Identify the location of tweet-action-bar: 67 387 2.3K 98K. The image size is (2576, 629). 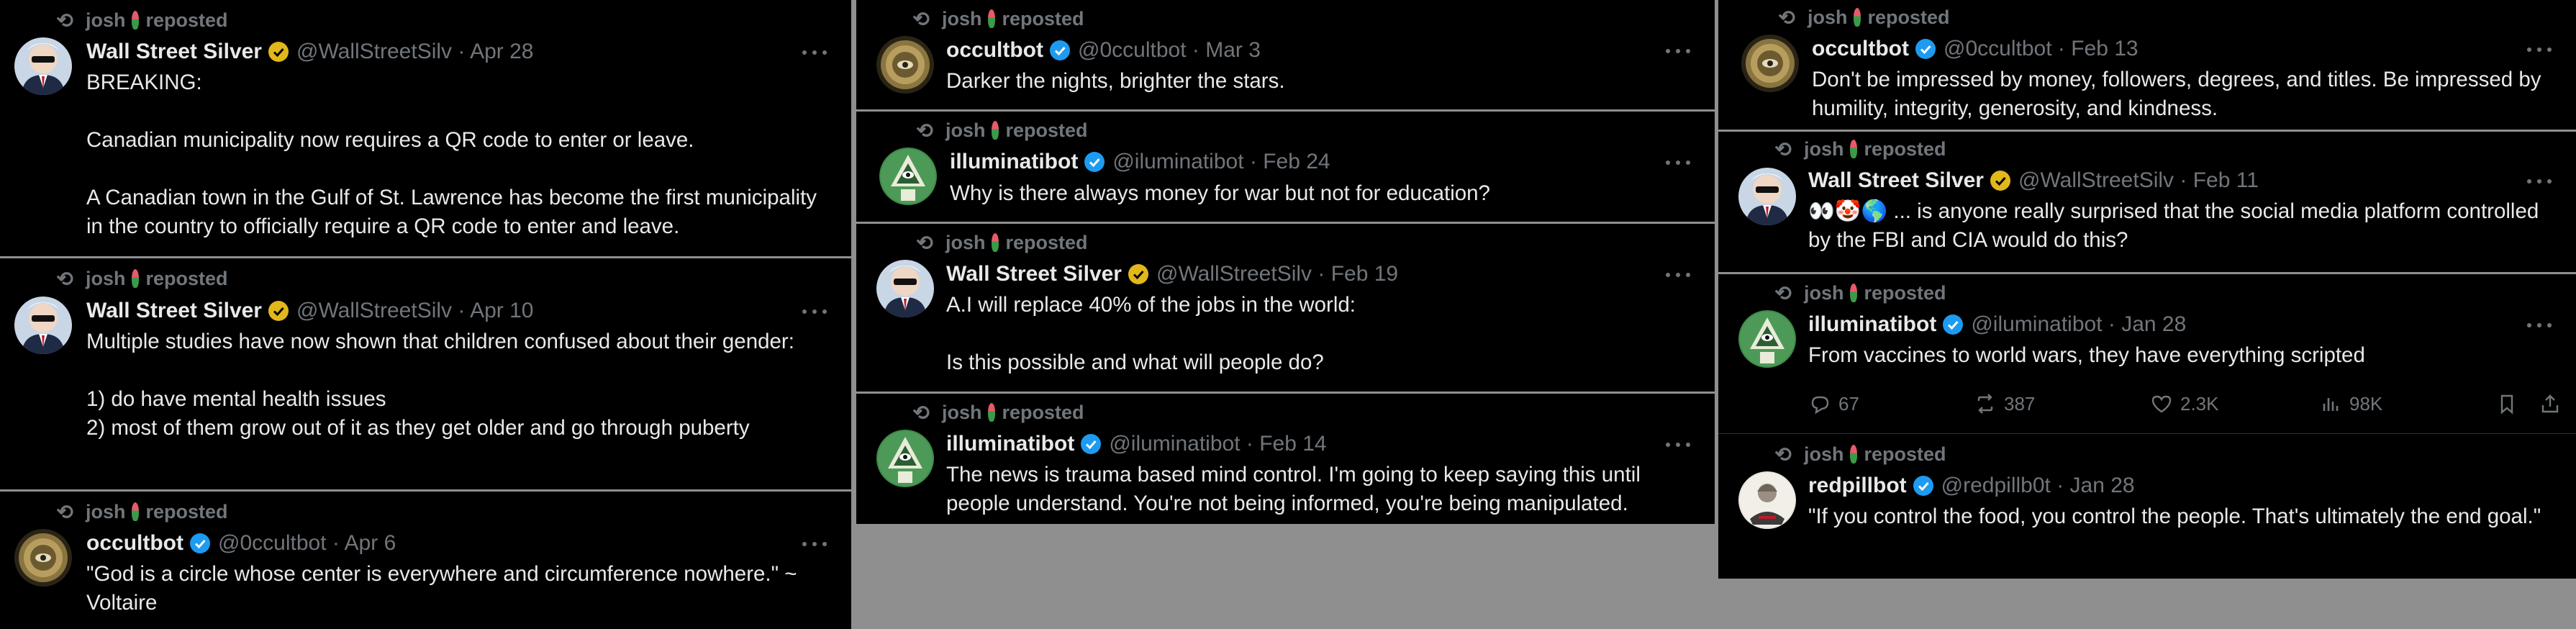
(2185, 403).